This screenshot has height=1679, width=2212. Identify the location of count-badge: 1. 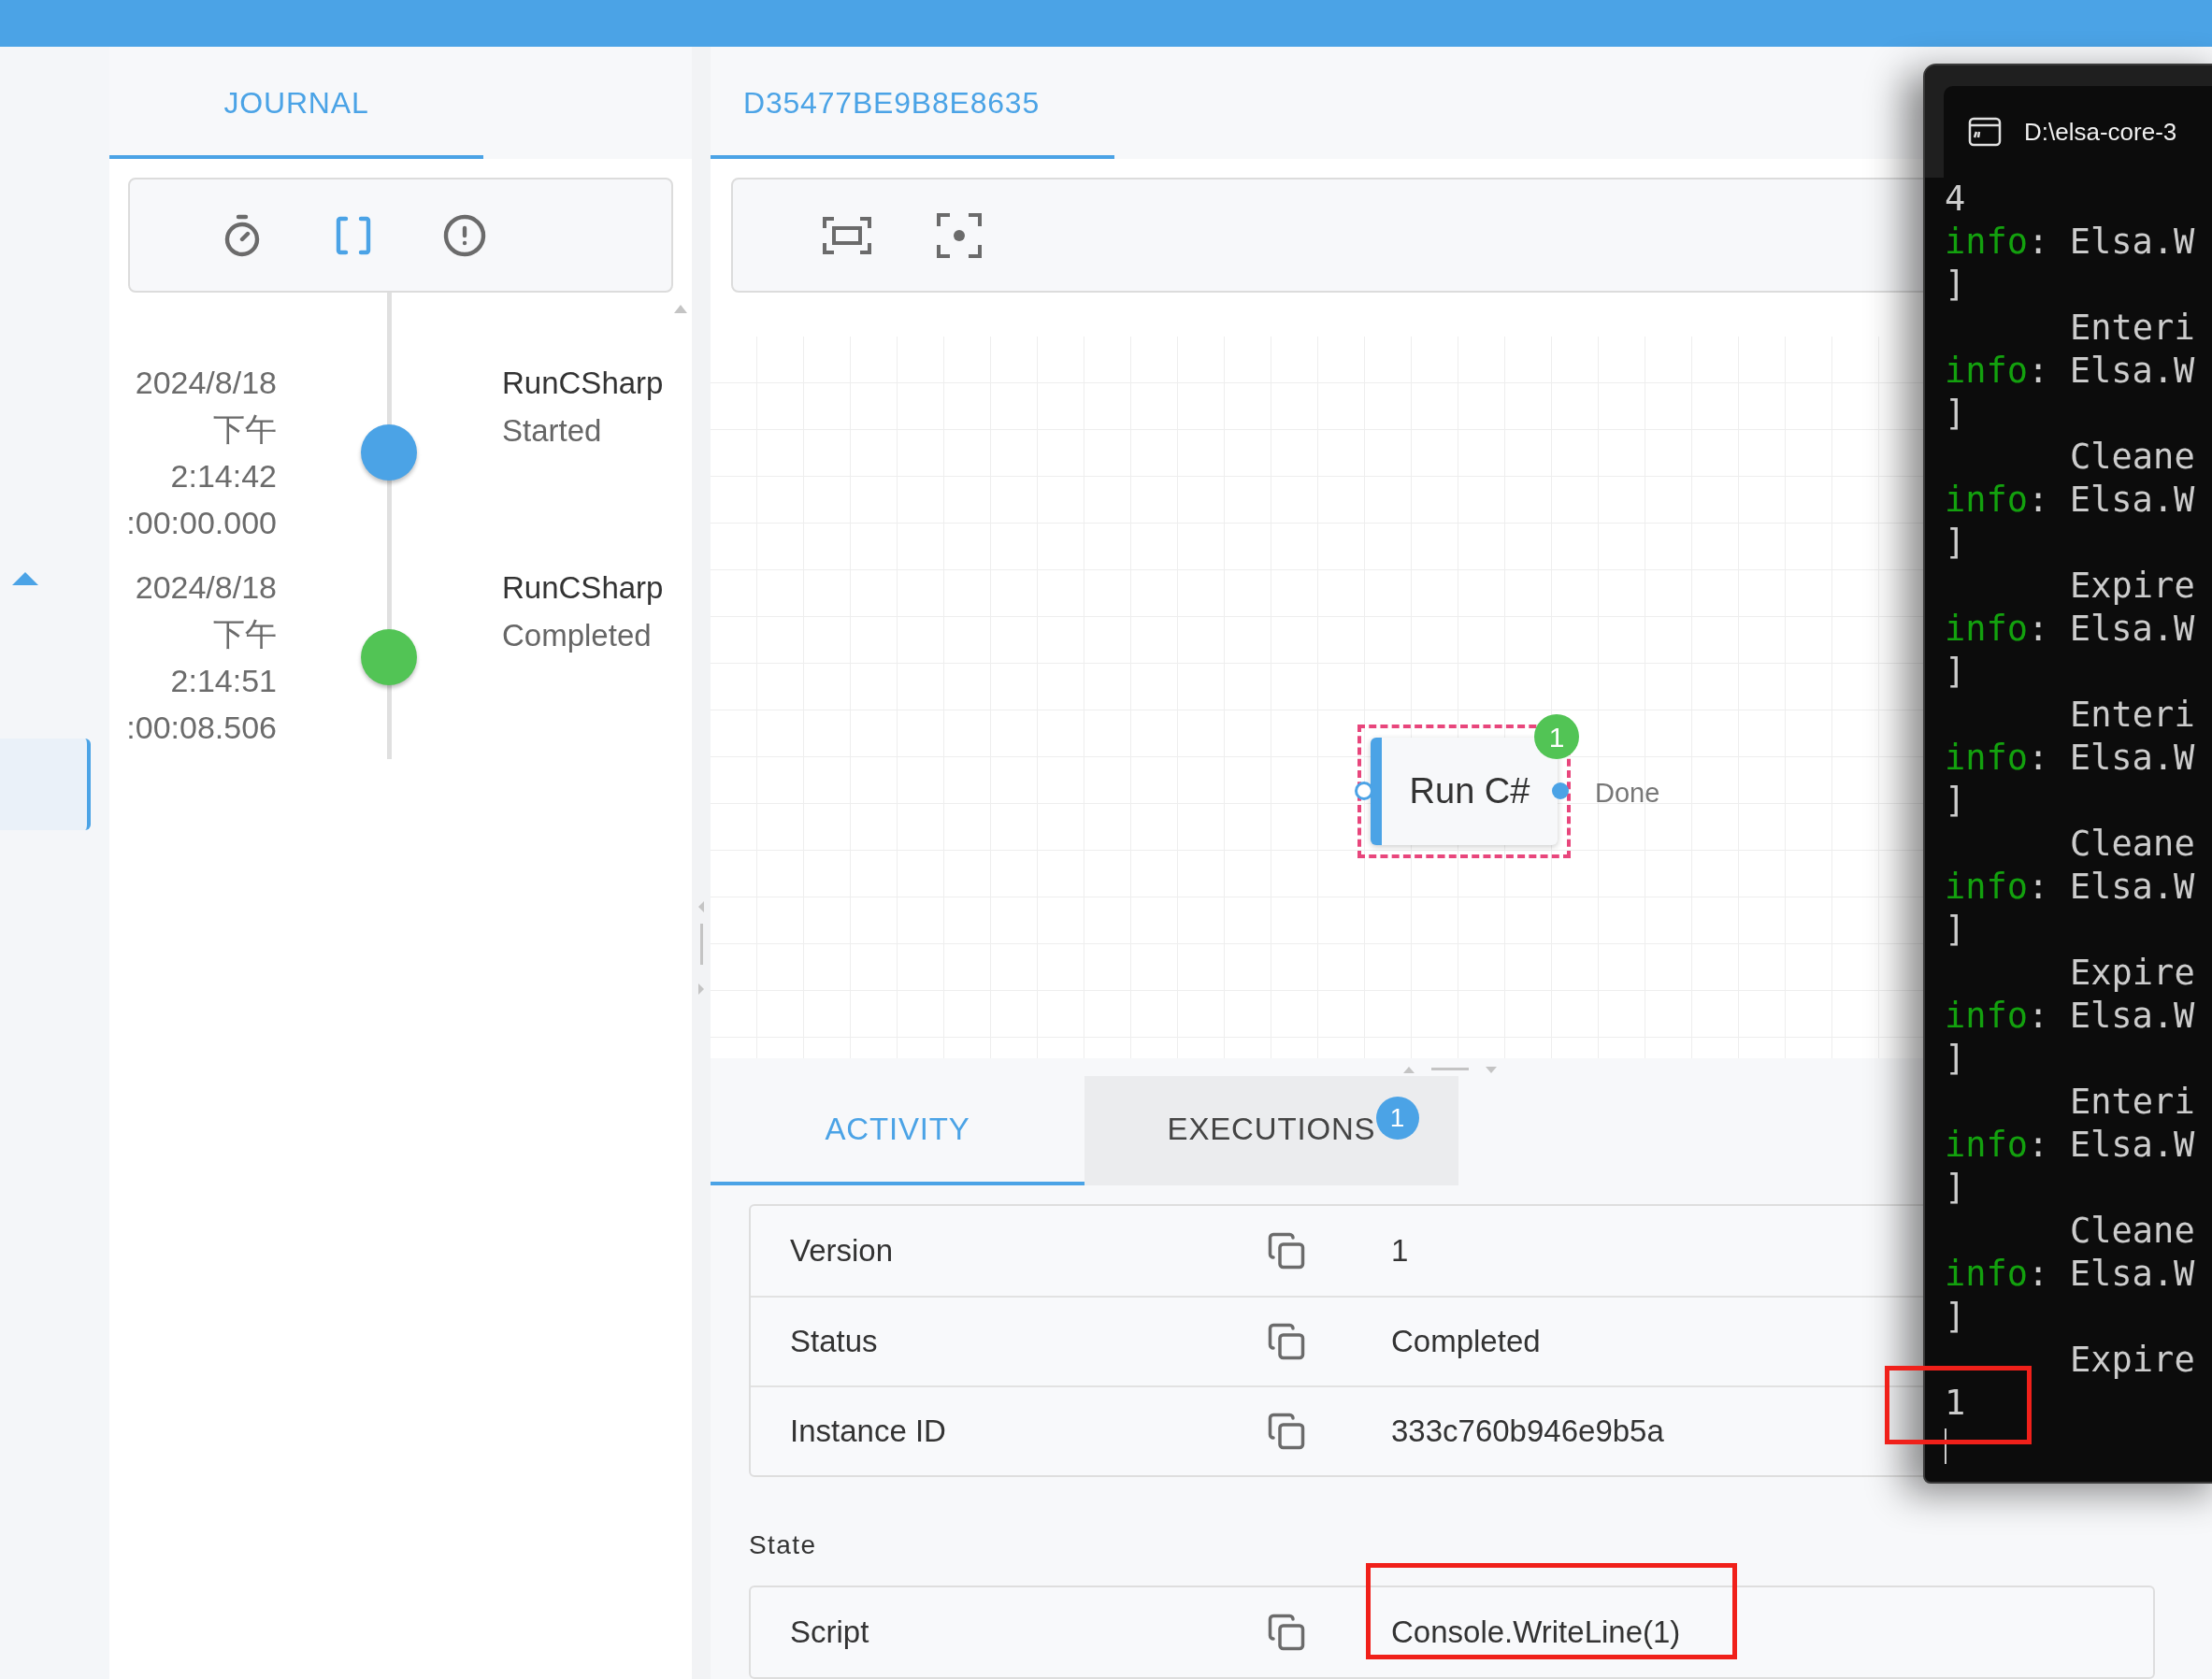
(1397, 1119).